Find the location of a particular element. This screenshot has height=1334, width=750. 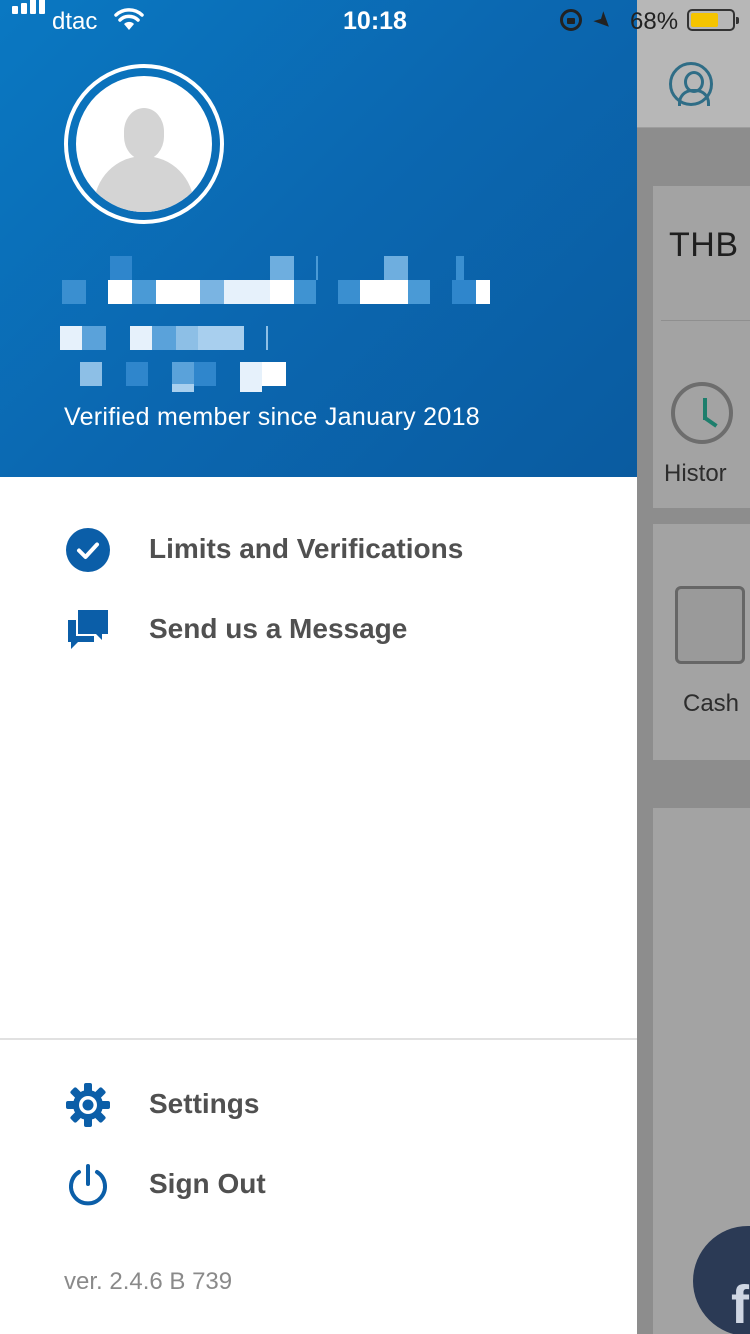

power-icon is located at coordinates (88, 1185).